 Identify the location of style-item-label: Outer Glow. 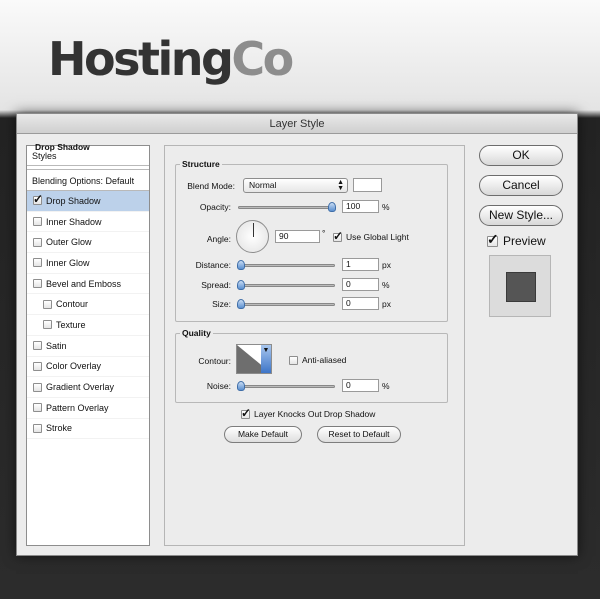
(69, 242).